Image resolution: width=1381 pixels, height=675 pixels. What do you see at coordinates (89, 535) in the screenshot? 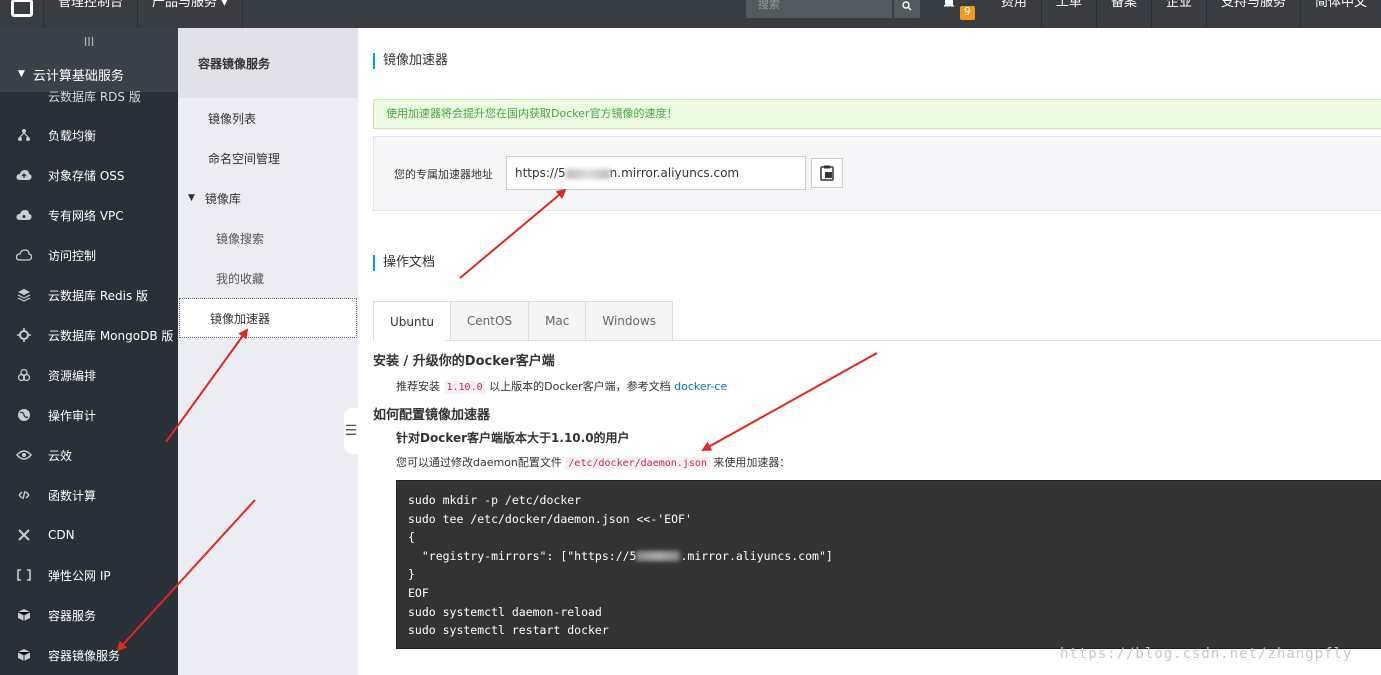
I see `sidebar-item-cdn: CDN` at bounding box center [89, 535].